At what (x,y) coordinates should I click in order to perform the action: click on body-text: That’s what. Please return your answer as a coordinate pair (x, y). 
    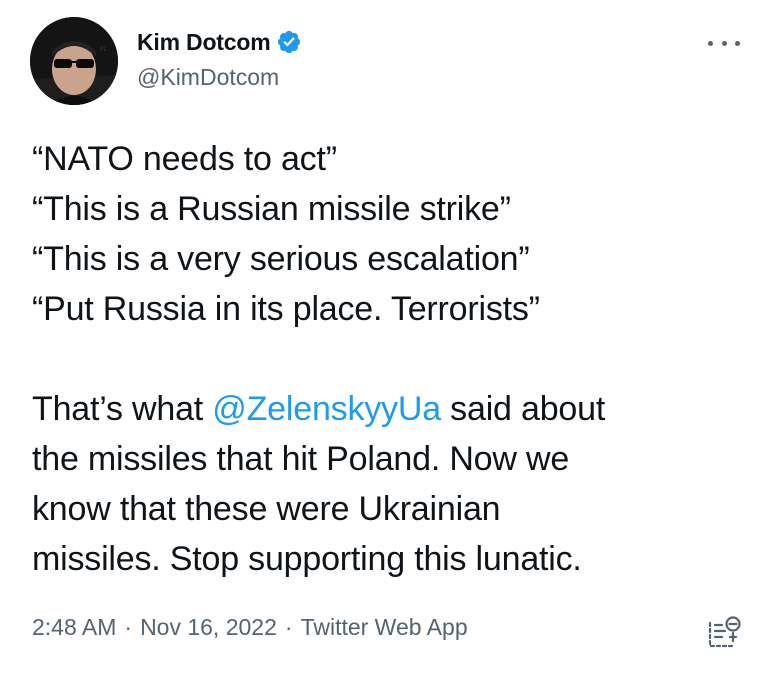
    Looking at the image, I should click on (122, 409).